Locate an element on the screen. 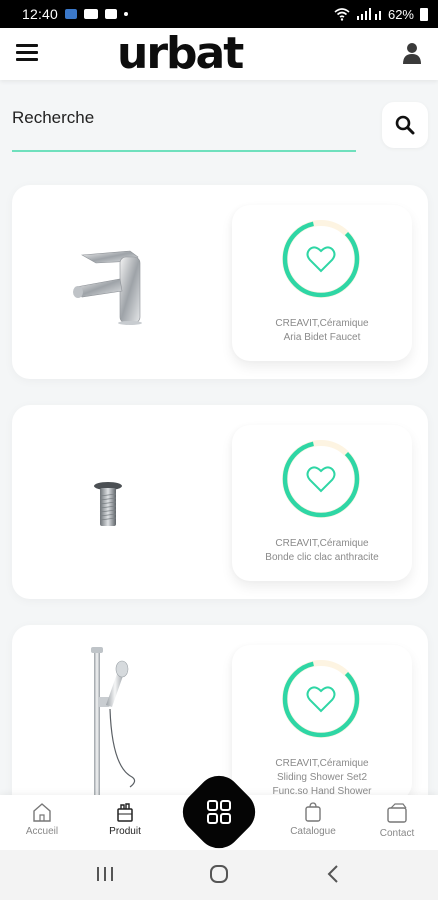 The width and height of the screenshot is (438, 900). bidet-faucet-image is located at coordinates (107, 287).